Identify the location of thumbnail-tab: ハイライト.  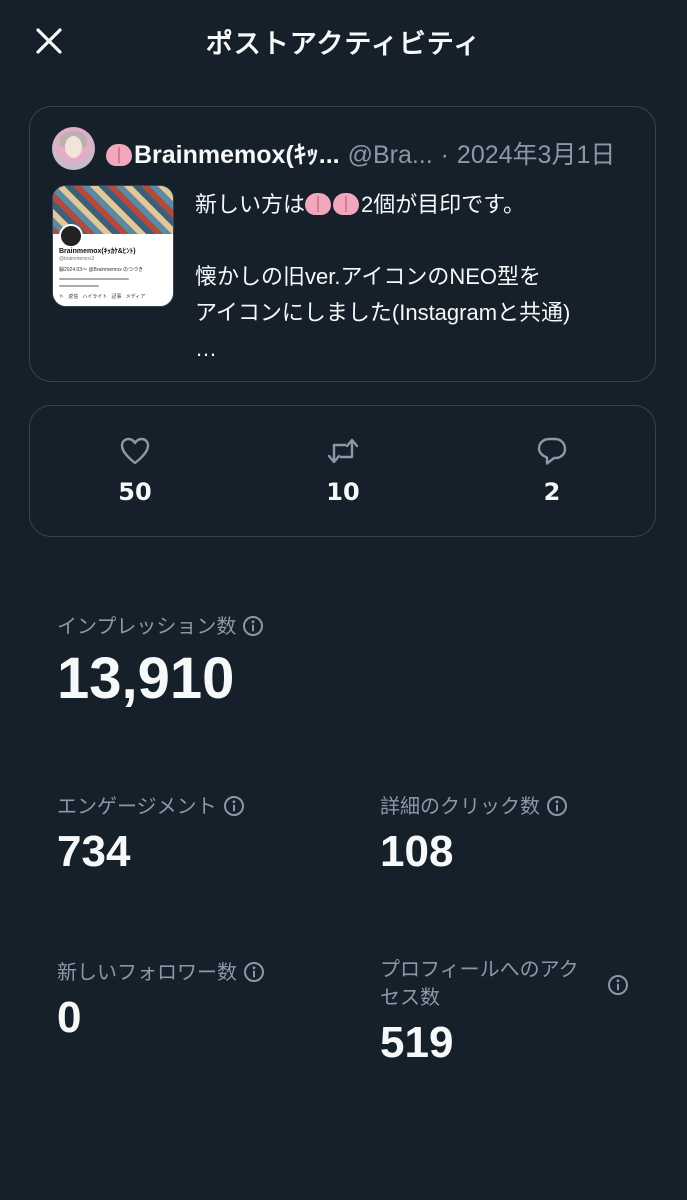
(95, 297).